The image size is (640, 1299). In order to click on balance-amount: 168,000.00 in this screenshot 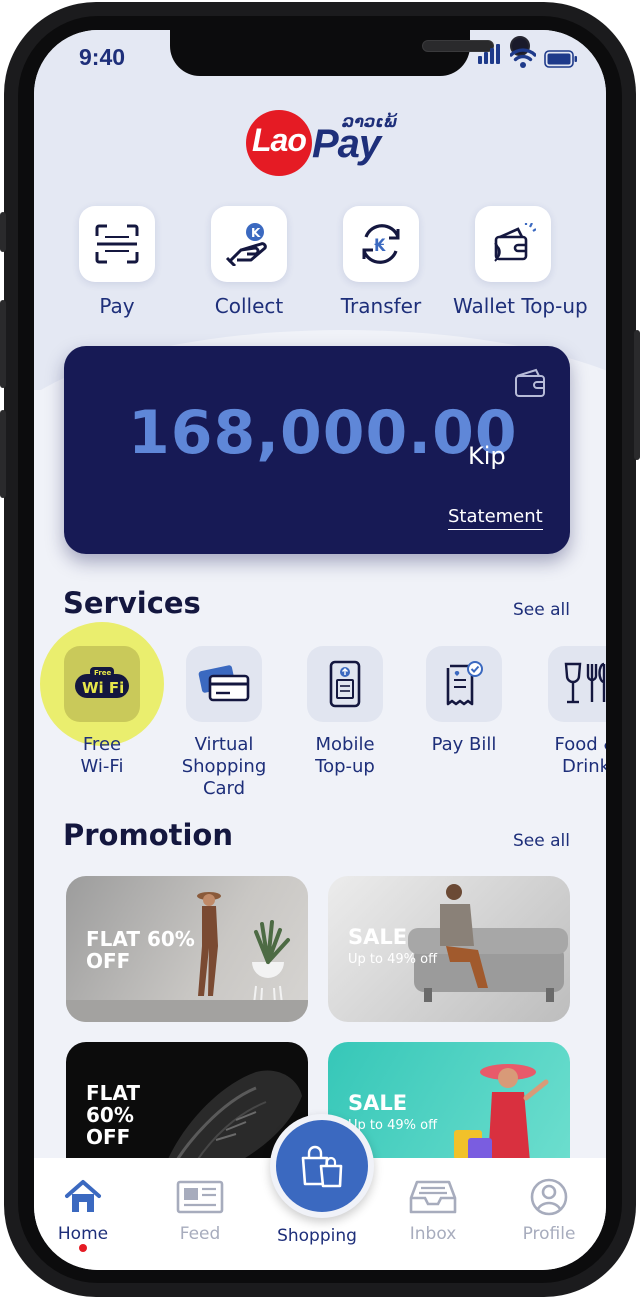, I will do `click(323, 433)`.